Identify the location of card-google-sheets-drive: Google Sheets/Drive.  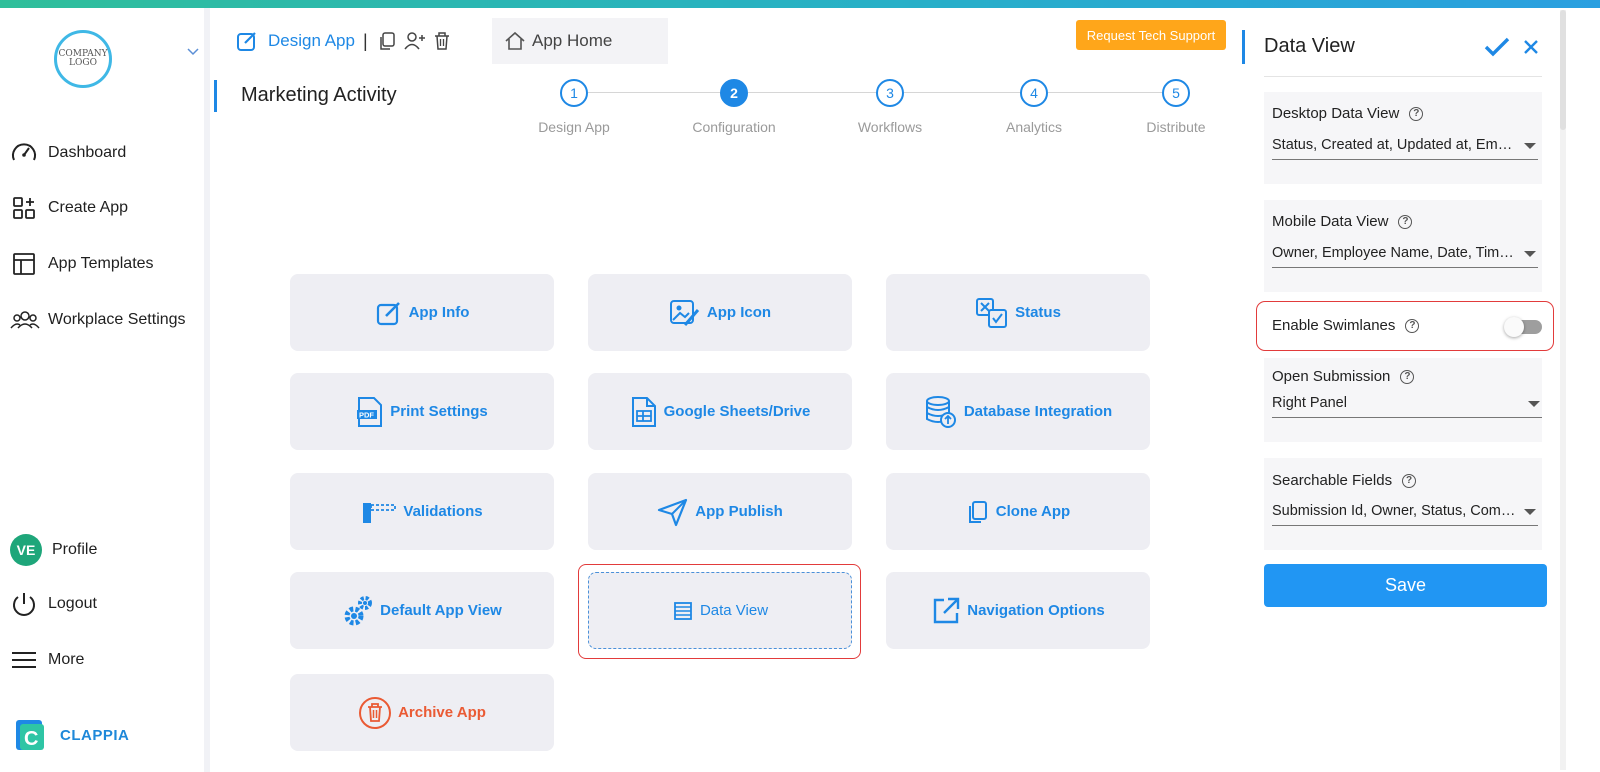
(720, 411).